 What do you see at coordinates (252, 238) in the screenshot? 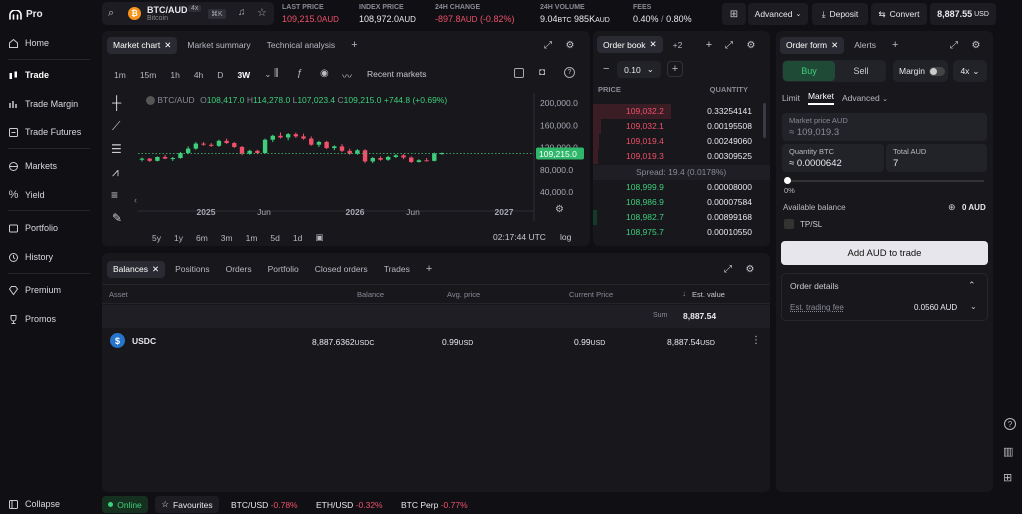
I see `range-1m: 1m` at bounding box center [252, 238].